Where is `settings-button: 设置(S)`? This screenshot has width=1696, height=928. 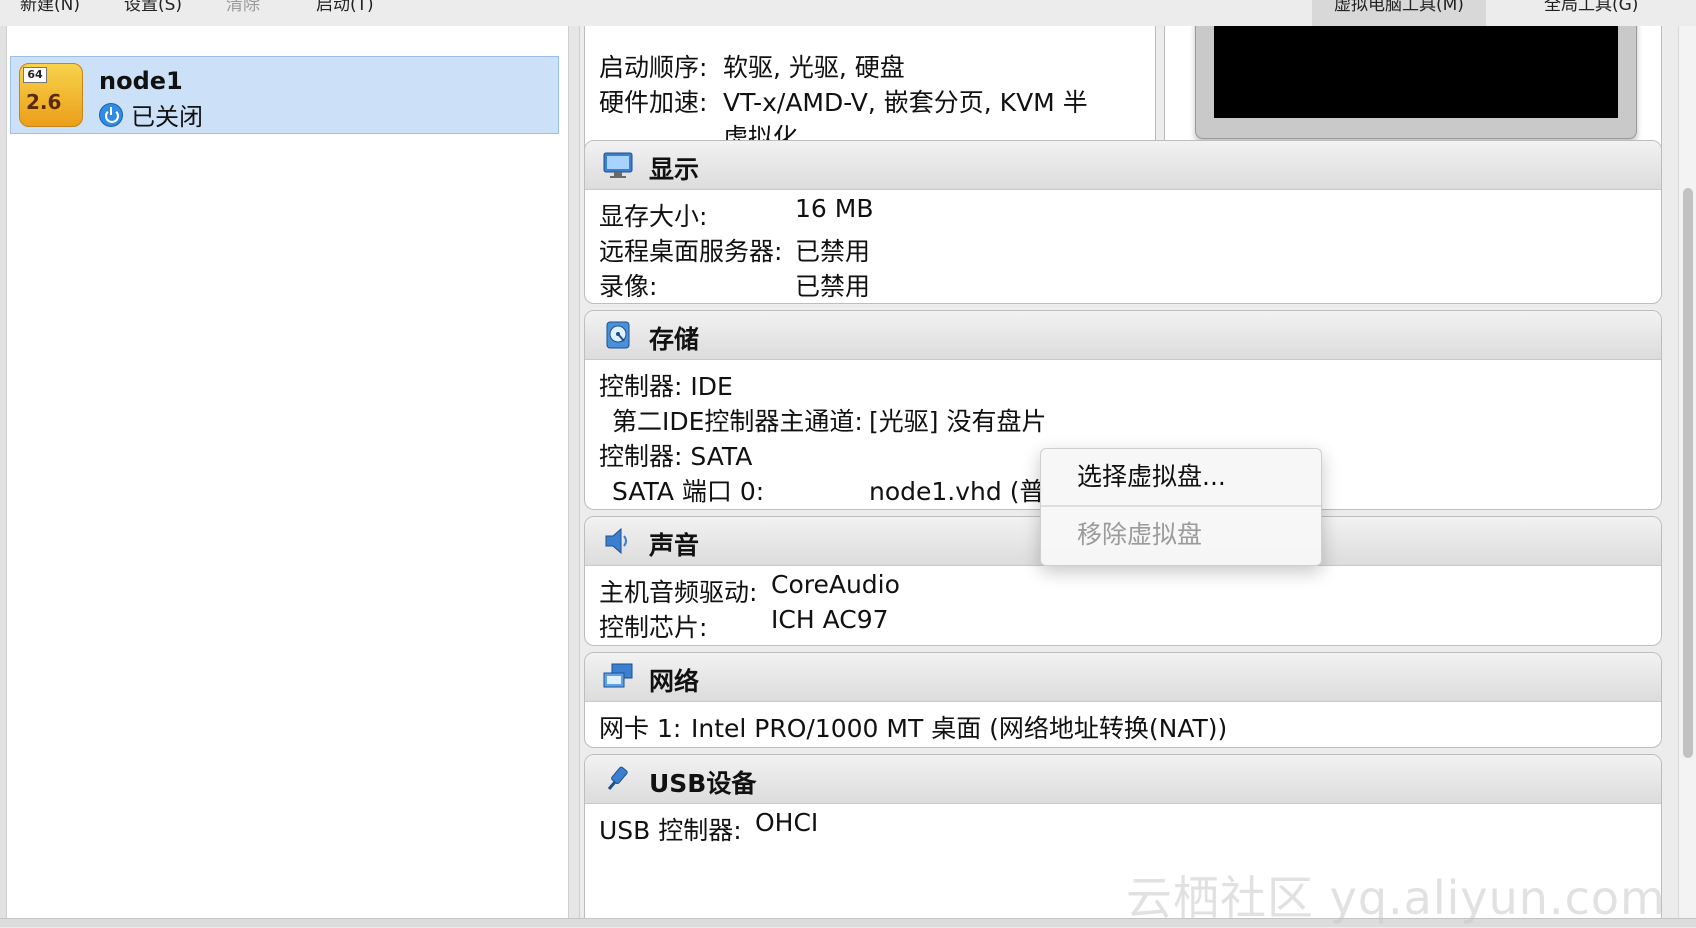 settings-button: 设置(S) is located at coordinates (153, 7).